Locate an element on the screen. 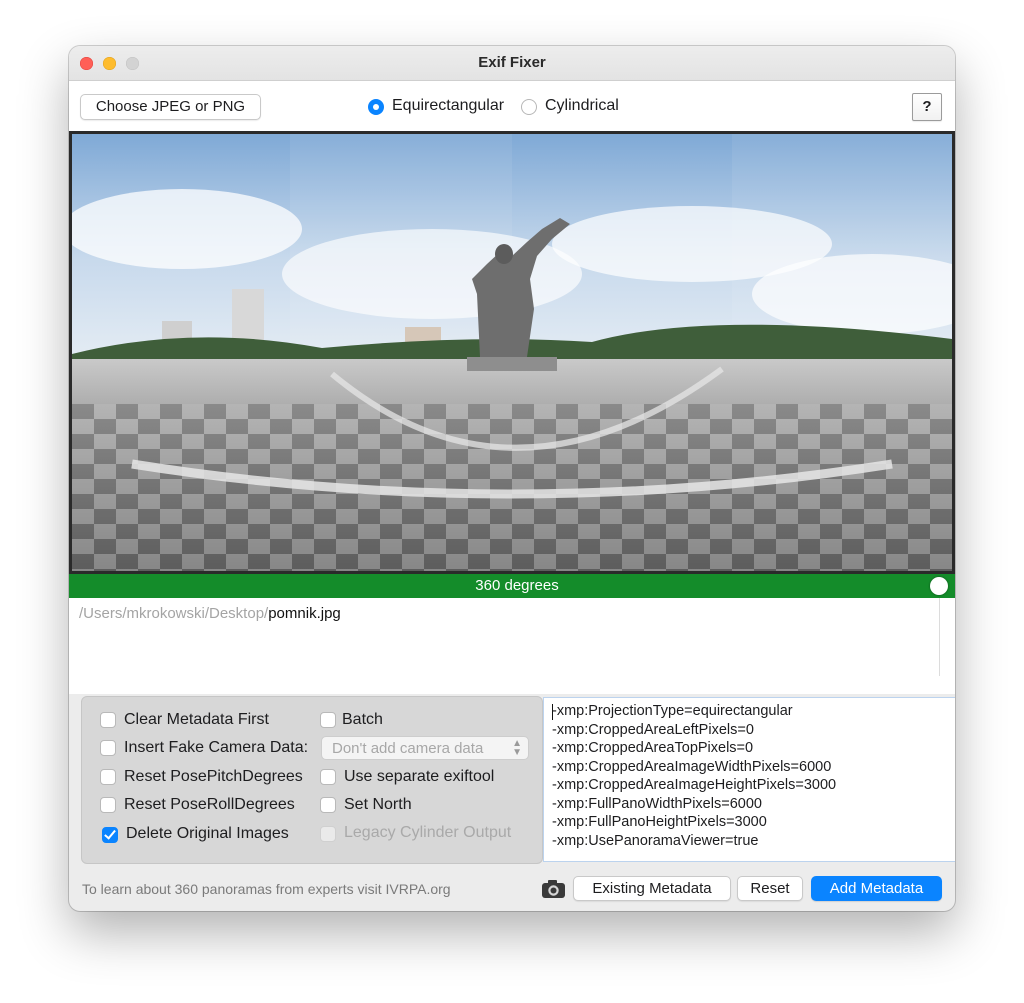 This screenshot has width=1024, height=1003. reset-roll-checkbox is located at coordinates (108, 805).